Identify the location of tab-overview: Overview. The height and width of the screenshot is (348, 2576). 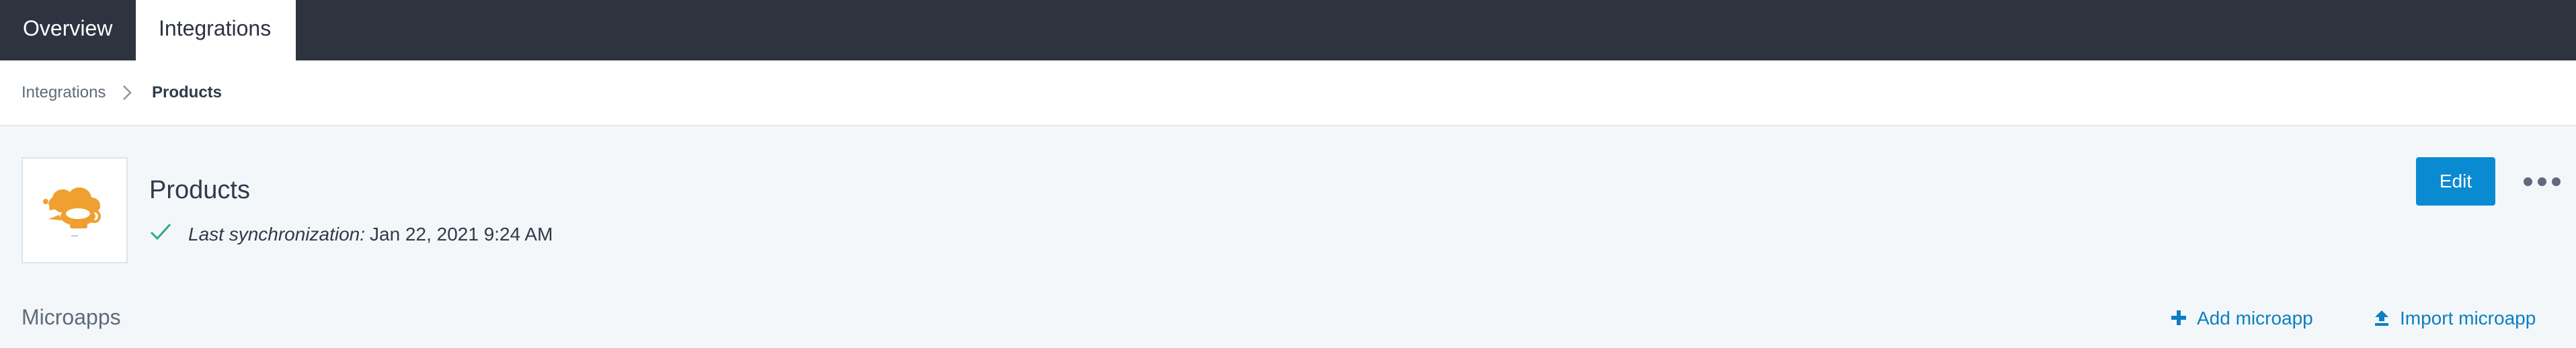
(68, 30).